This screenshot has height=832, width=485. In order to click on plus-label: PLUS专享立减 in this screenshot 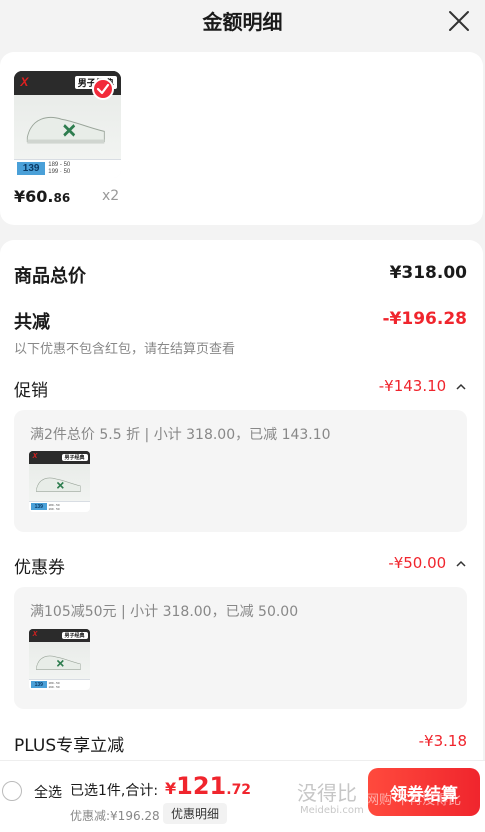, I will do `click(69, 746)`.